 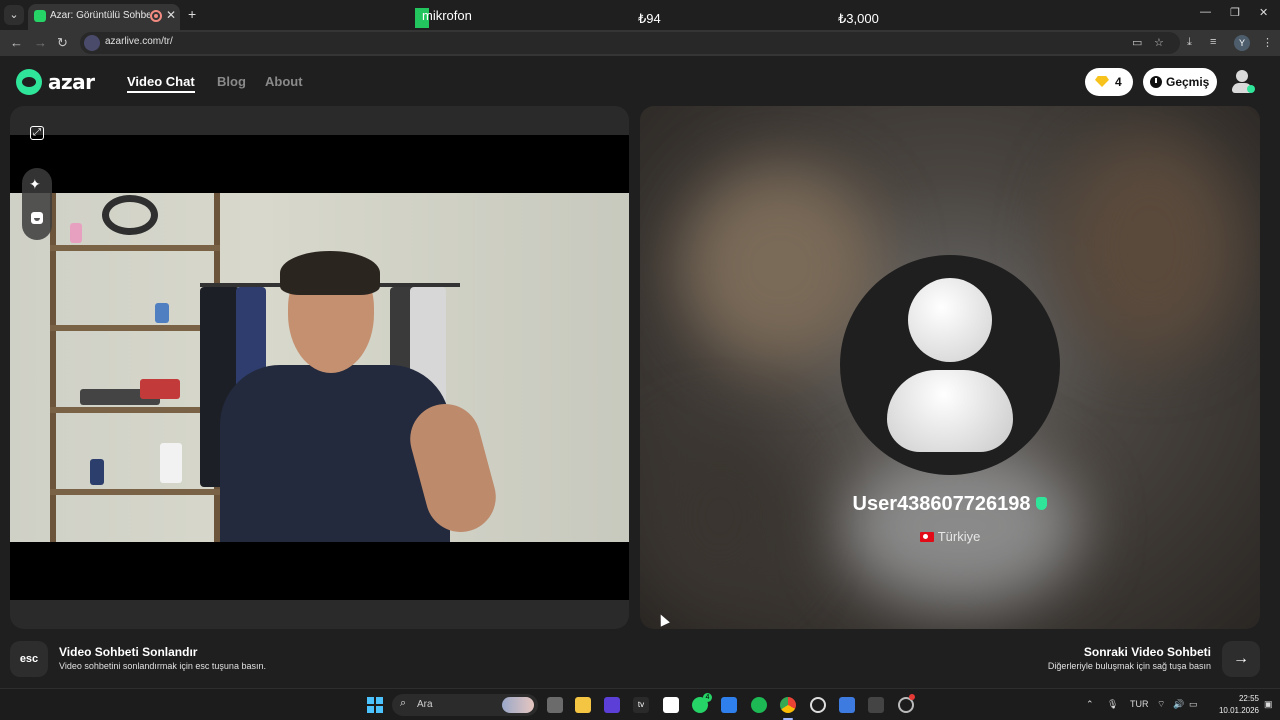 I want to click on vscode-icon, so click(x=729, y=705).